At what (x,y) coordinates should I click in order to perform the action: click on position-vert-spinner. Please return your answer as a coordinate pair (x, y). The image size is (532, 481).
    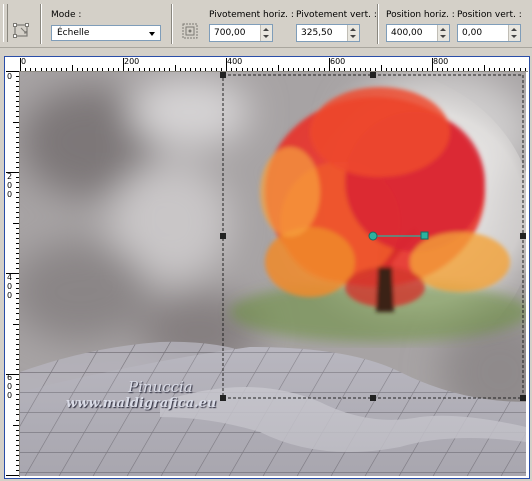
    Looking at the image, I should click on (514, 33).